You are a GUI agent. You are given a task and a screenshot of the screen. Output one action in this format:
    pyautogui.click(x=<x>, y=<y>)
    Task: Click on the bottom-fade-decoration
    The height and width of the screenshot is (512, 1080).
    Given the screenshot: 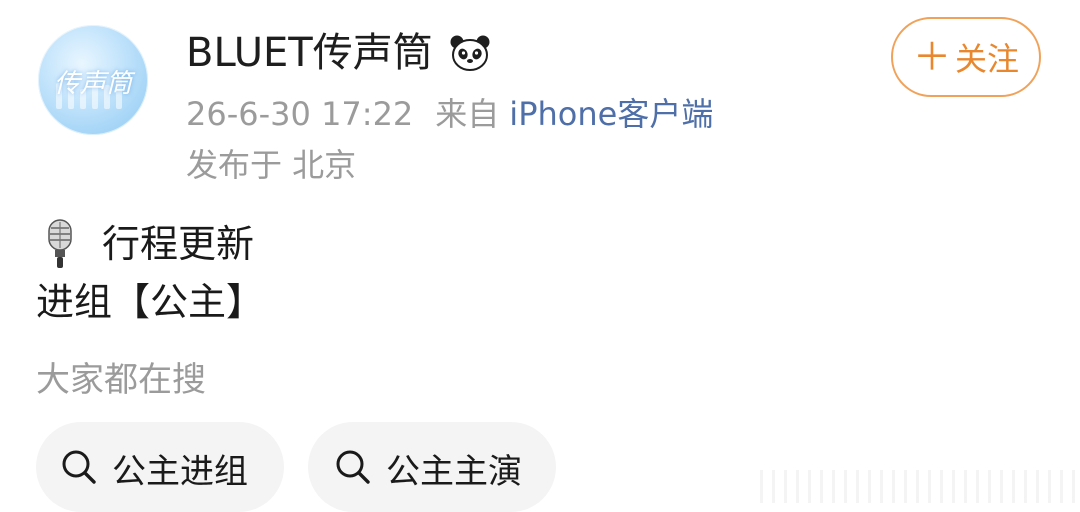 What is the action you would take?
    pyautogui.click(x=920, y=486)
    